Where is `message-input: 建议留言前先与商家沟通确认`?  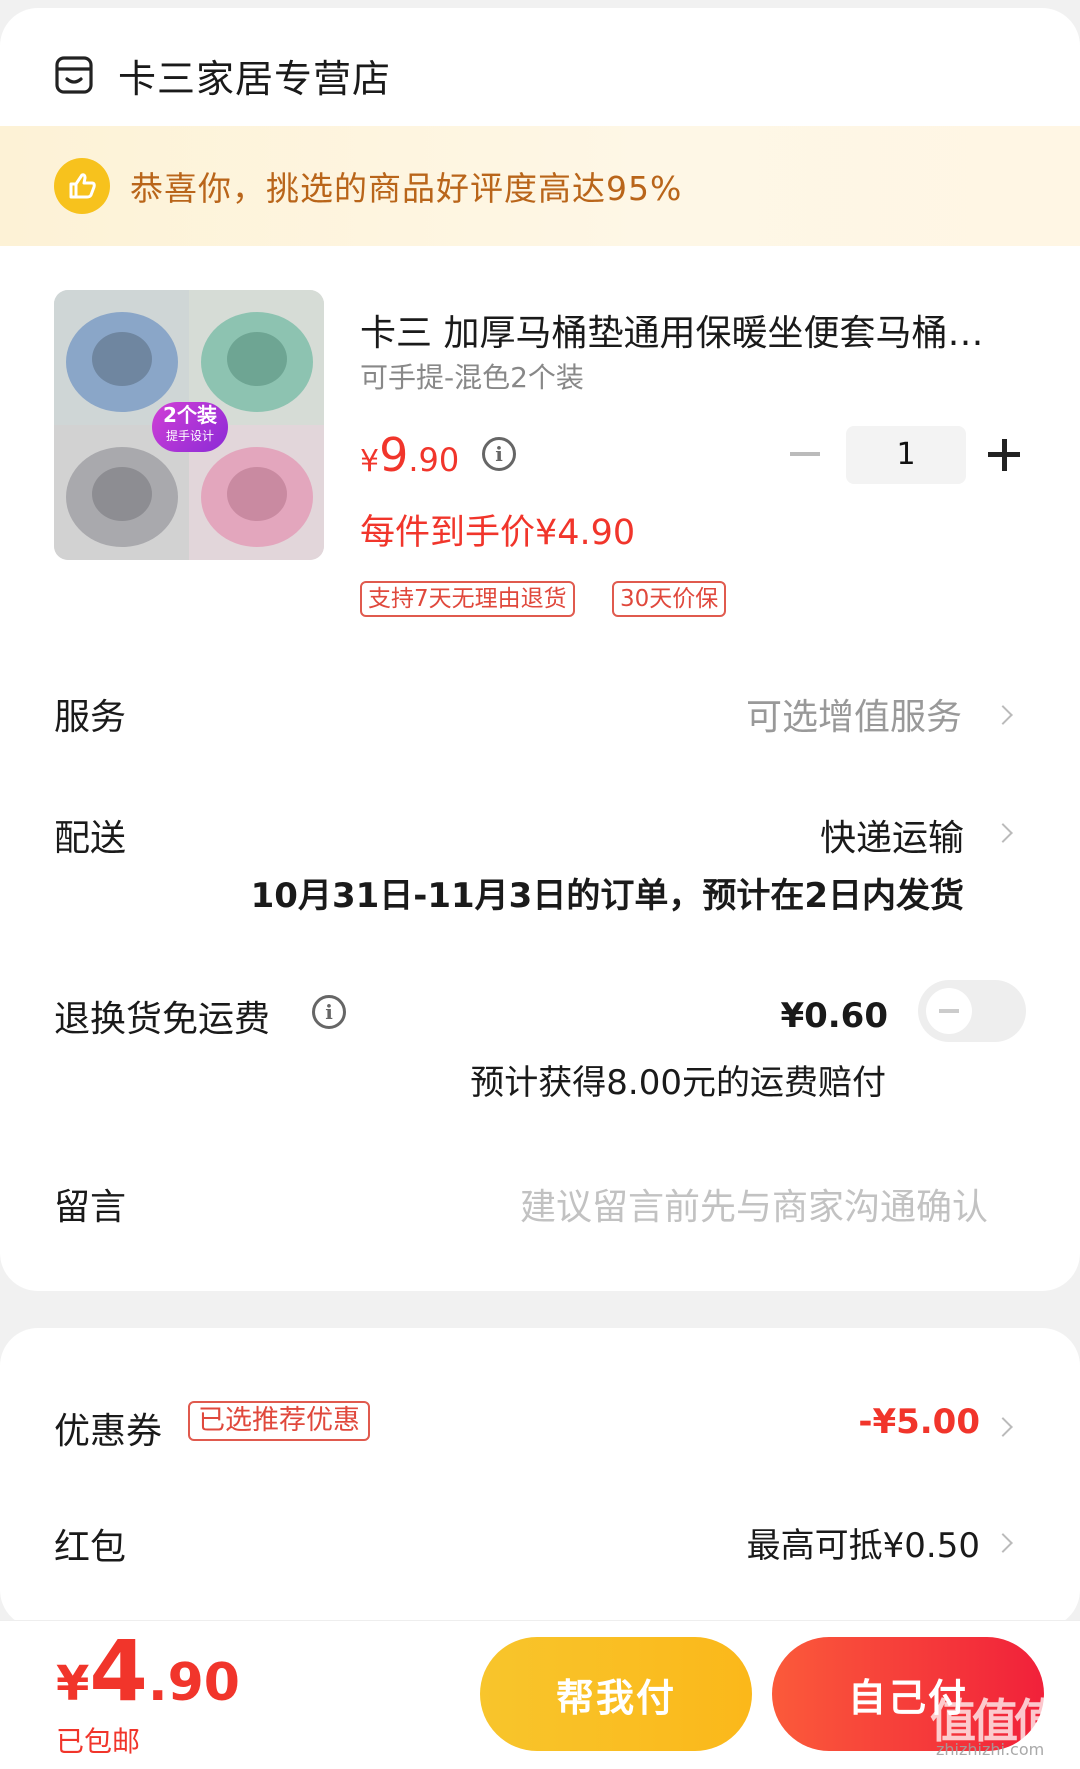
message-input: 建议留言前先与商家沟通确认 is located at coordinates (754, 1204).